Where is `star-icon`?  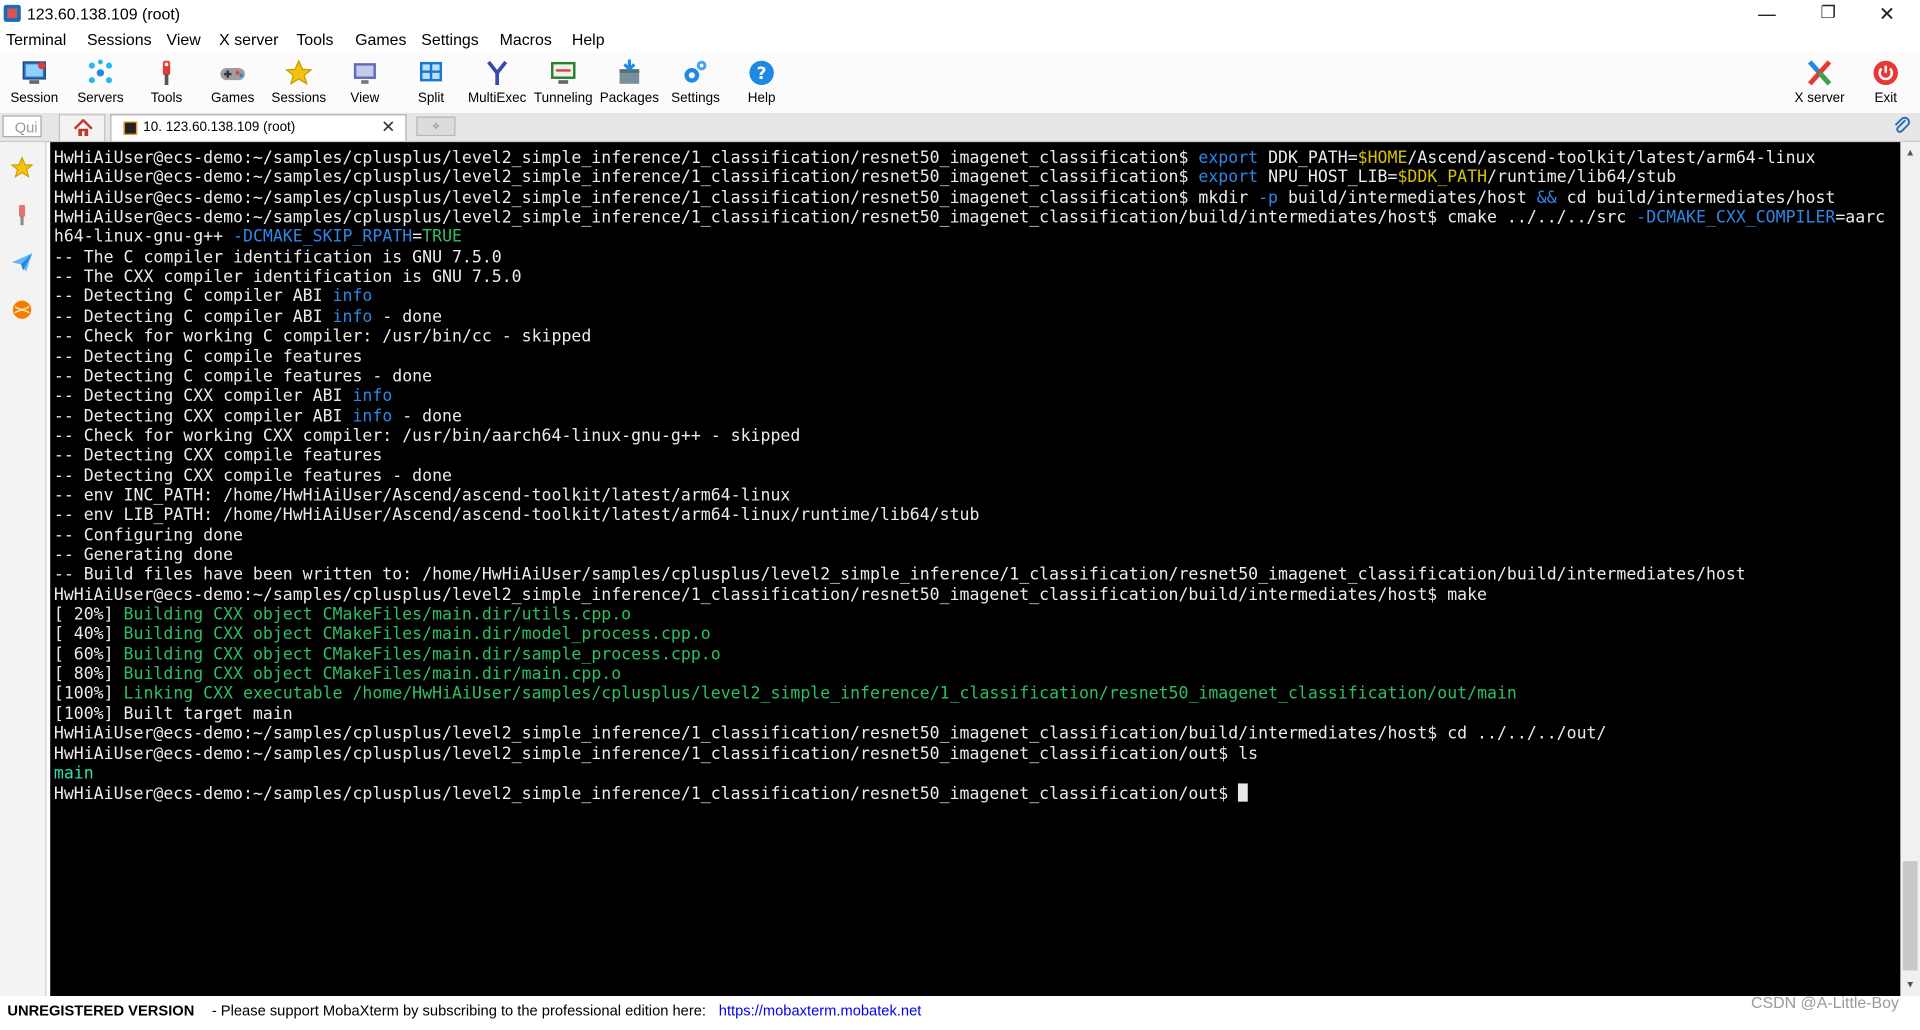
star-icon is located at coordinates (22, 167).